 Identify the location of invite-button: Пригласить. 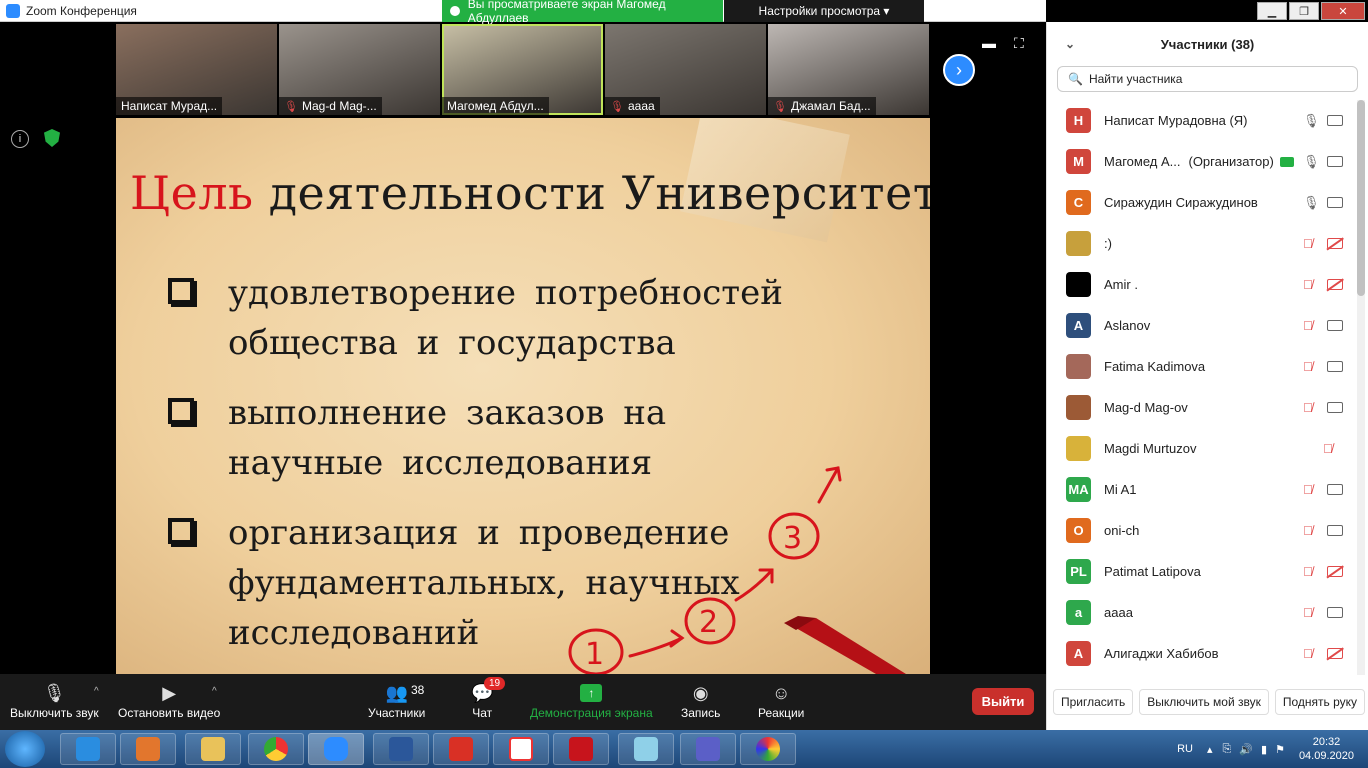
(1093, 702).